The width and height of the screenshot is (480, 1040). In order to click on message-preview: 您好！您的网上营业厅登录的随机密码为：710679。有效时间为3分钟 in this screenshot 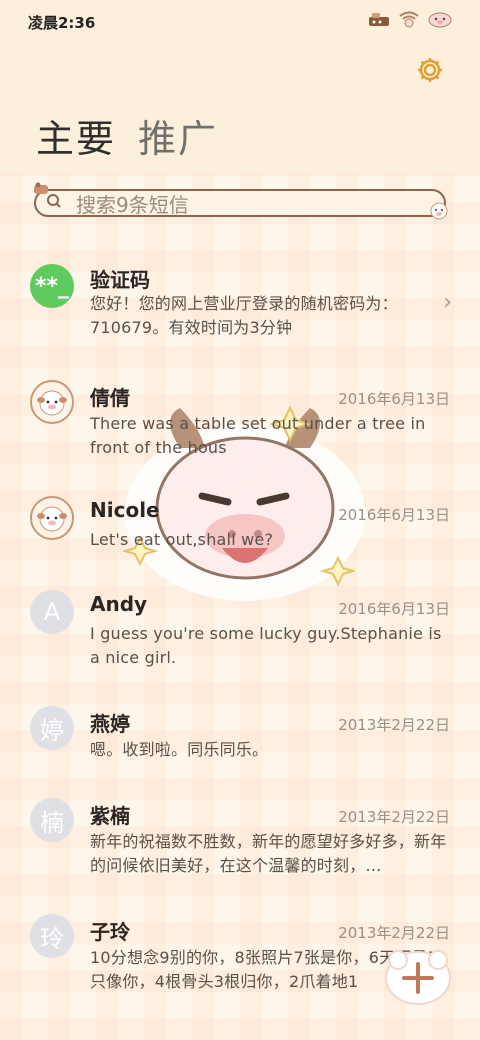, I will do `click(244, 315)`.